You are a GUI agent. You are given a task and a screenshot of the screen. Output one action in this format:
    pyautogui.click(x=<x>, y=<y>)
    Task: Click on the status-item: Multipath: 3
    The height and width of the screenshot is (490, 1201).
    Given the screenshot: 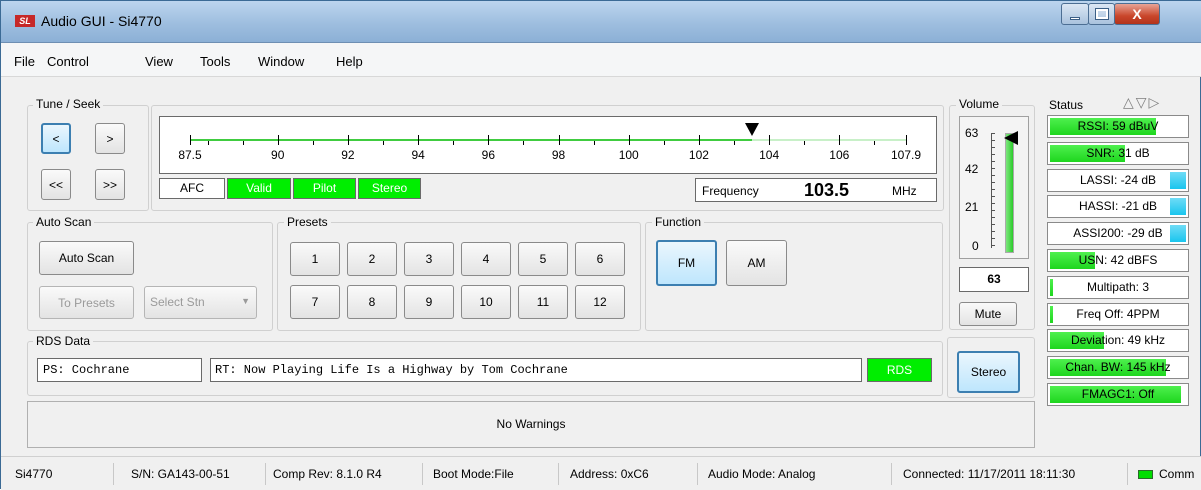 What is the action you would take?
    pyautogui.click(x=1118, y=287)
    